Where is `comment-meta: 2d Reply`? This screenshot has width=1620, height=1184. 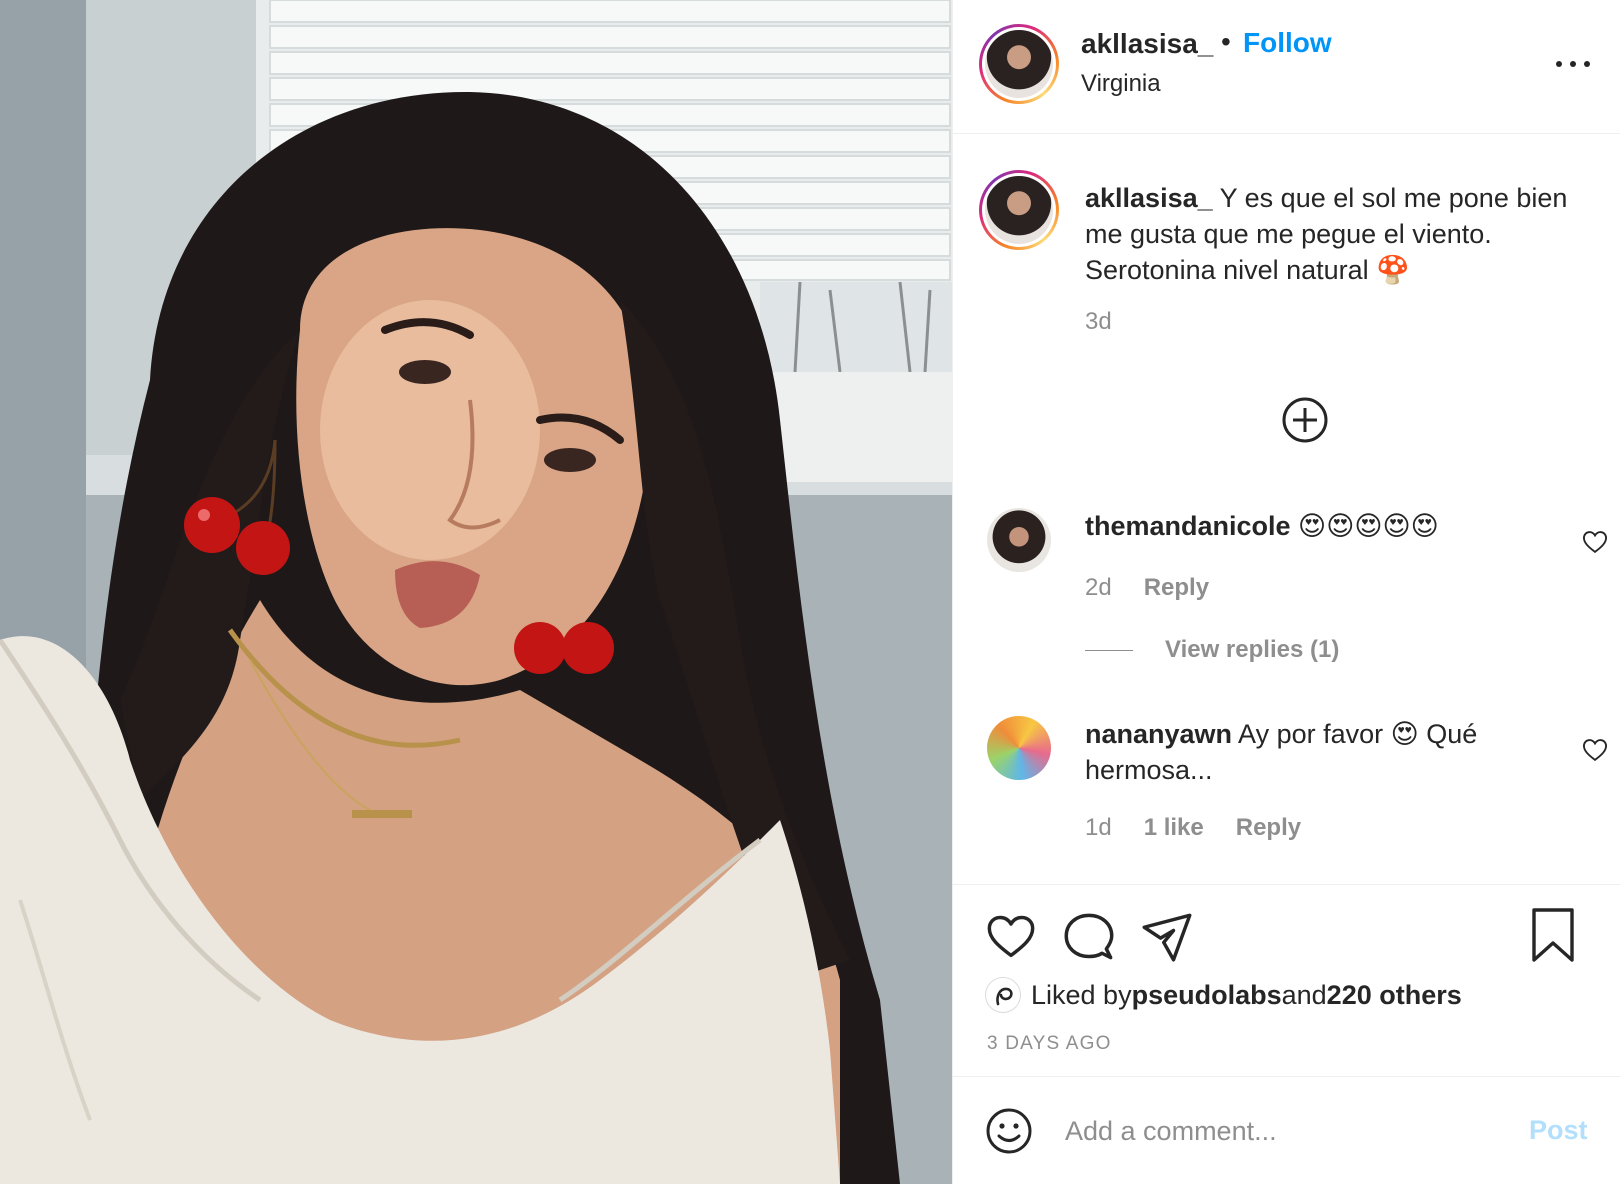
comment-meta: 2d Reply is located at coordinates (1147, 588).